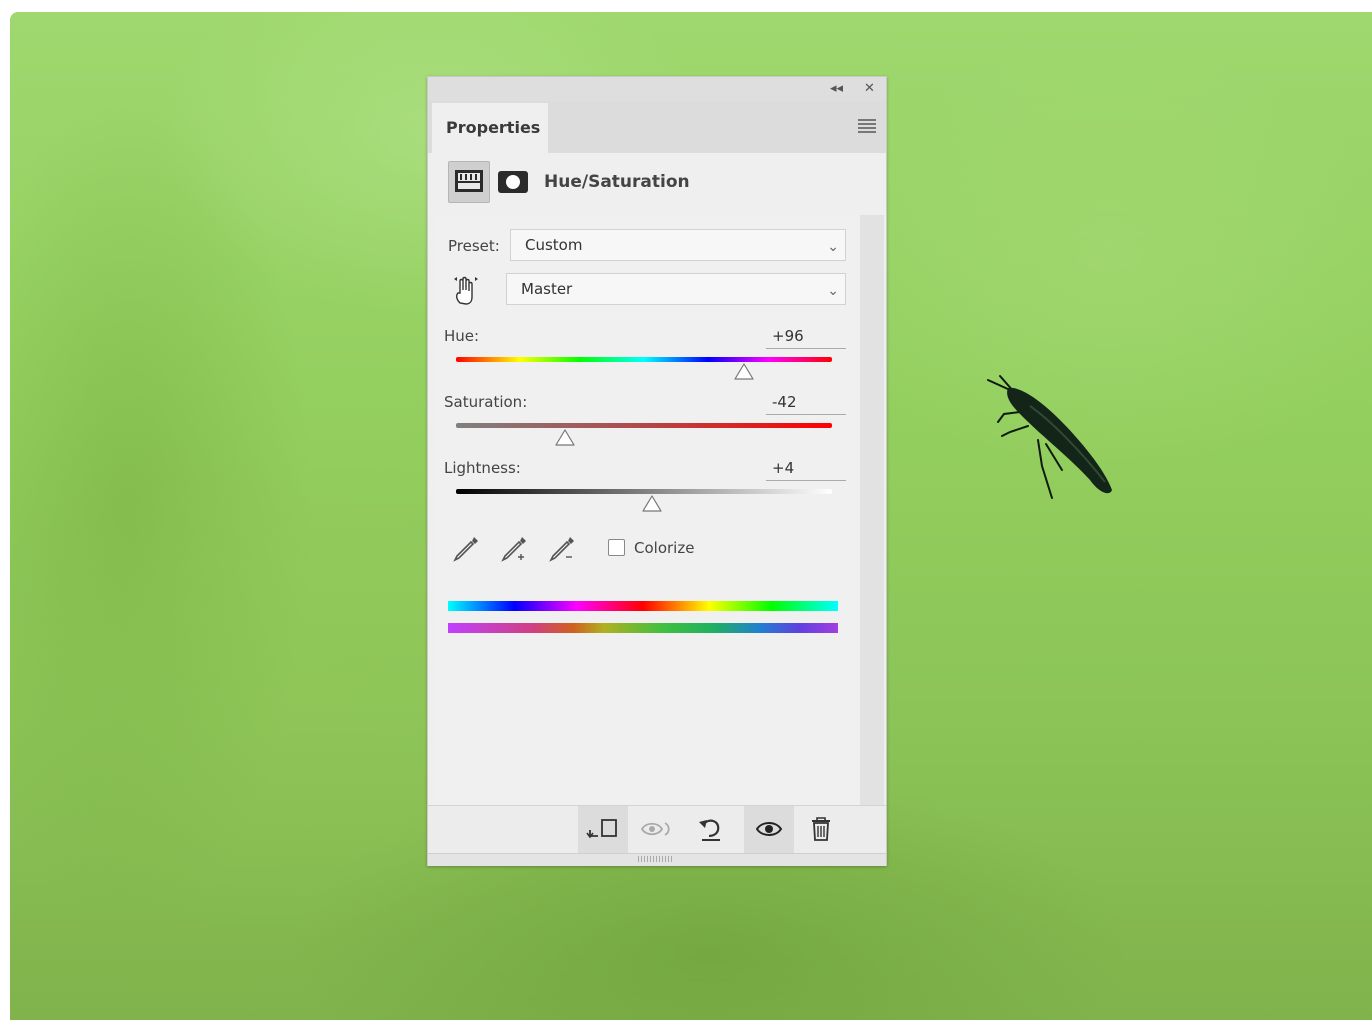 The image size is (1372, 1020). I want to click on double-chevron-left-icon: ◂◂, so click(836, 89).